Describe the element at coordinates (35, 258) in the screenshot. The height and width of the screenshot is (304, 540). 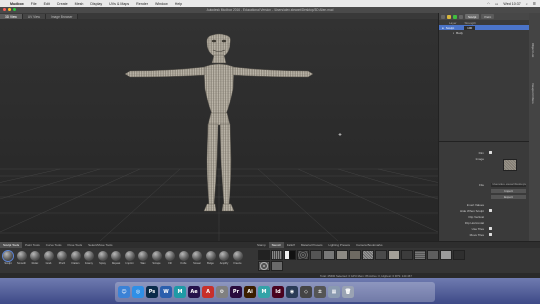
I see `tool-relax: Relax` at that location.